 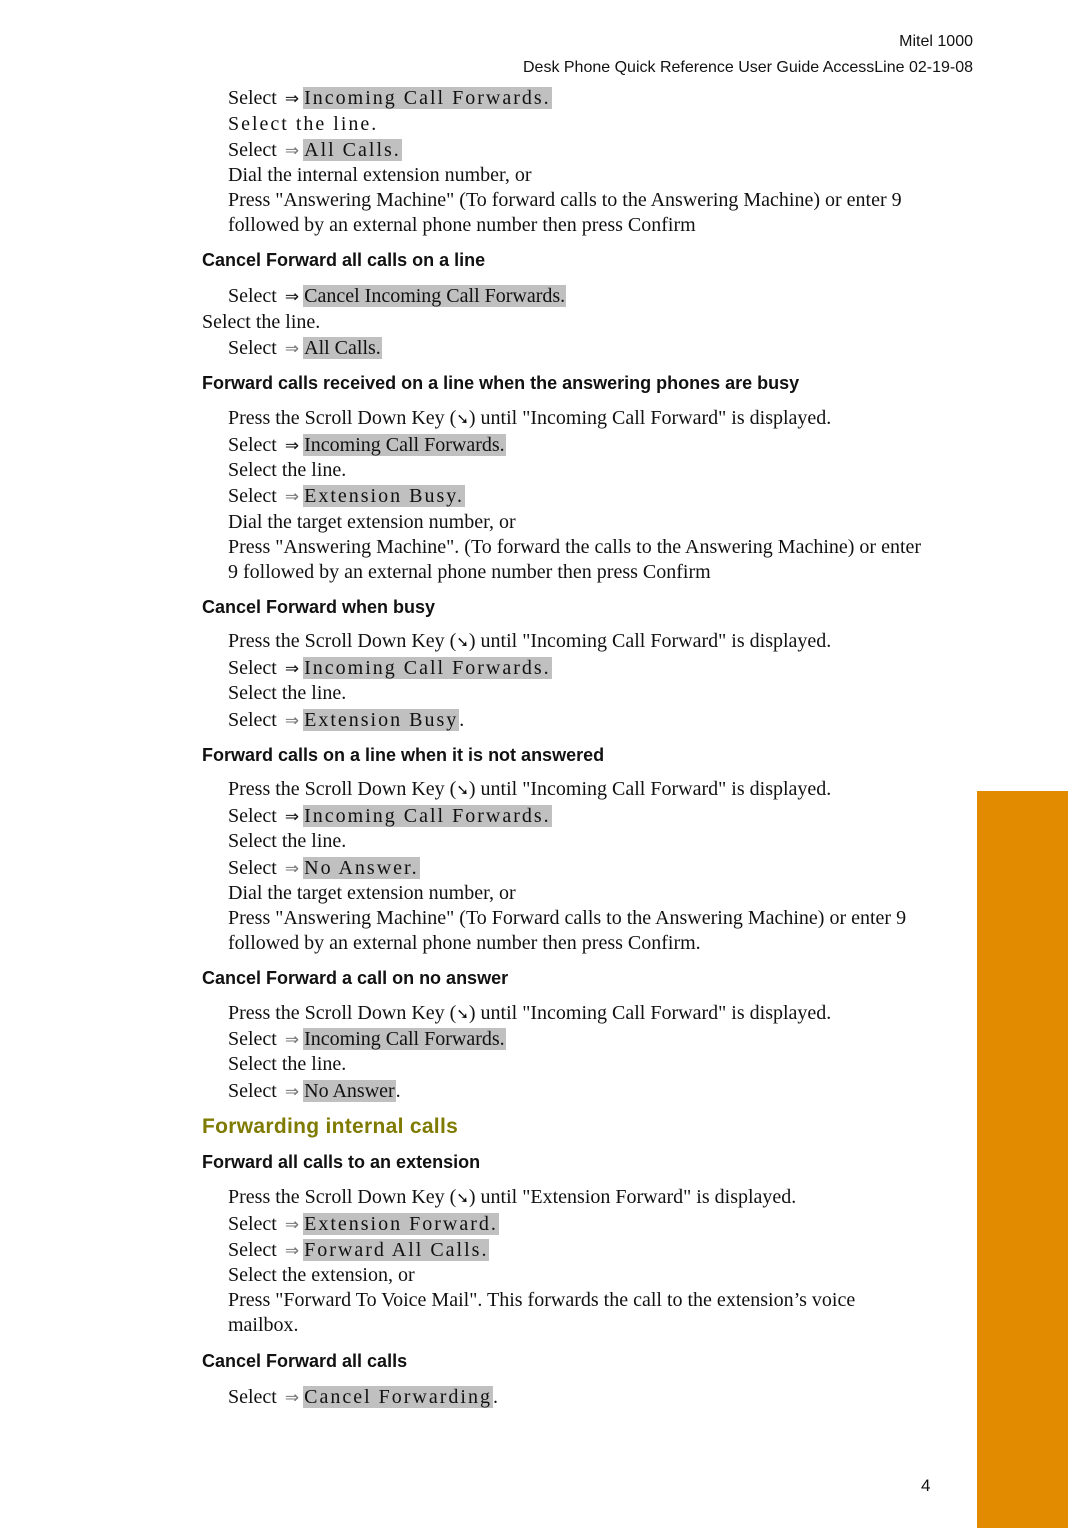 What do you see at coordinates (936, 41) in the screenshot?
I see `header-product: Mitel 1000` at bounding box center [936, 41].